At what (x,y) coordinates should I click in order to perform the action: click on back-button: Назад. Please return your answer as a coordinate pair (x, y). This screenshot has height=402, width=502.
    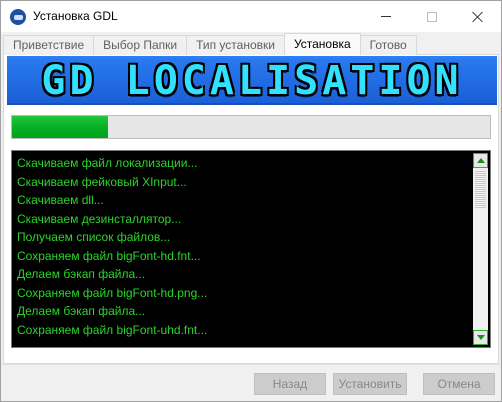
    Looking at the image, I should click on (290, 384).